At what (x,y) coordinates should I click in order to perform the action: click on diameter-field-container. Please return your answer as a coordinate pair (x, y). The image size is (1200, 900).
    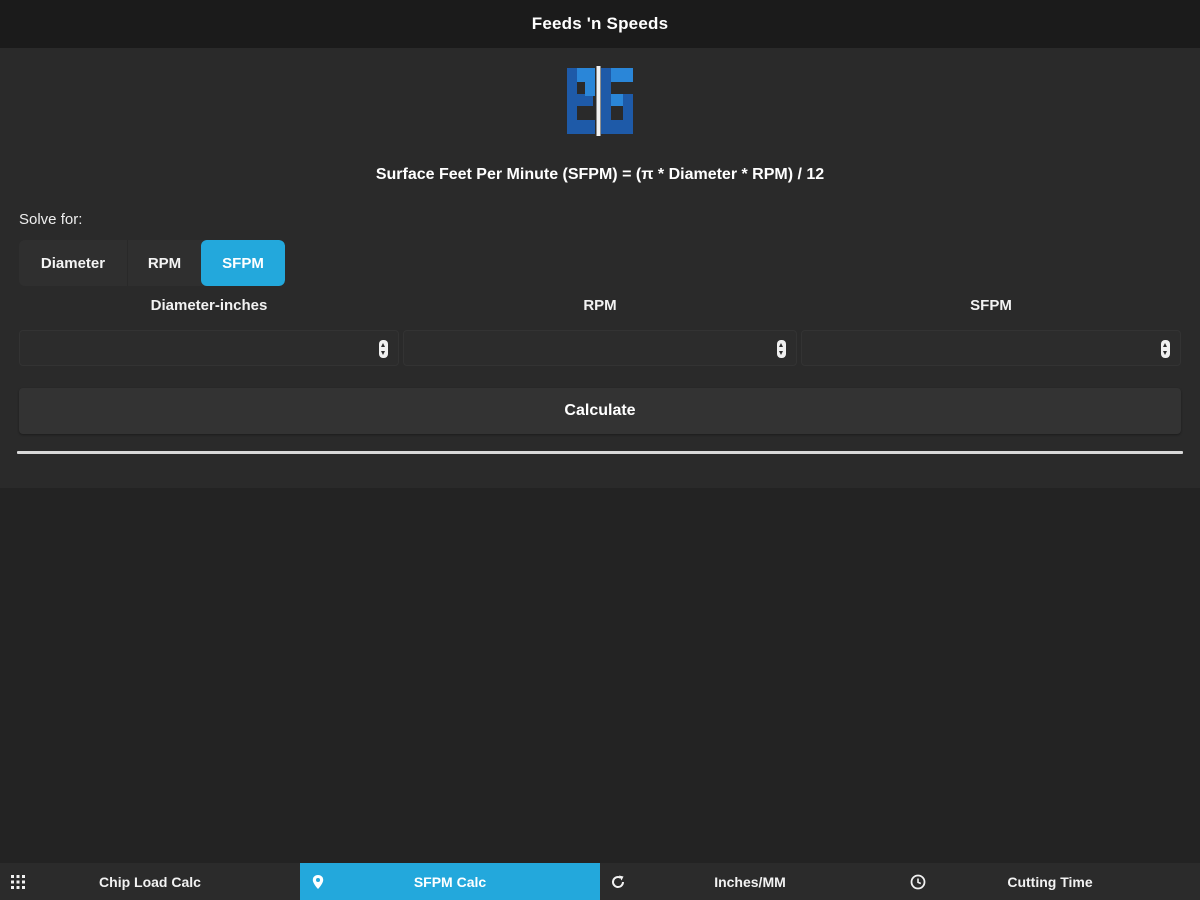
    Looking at the image, I should click on (209, 348).